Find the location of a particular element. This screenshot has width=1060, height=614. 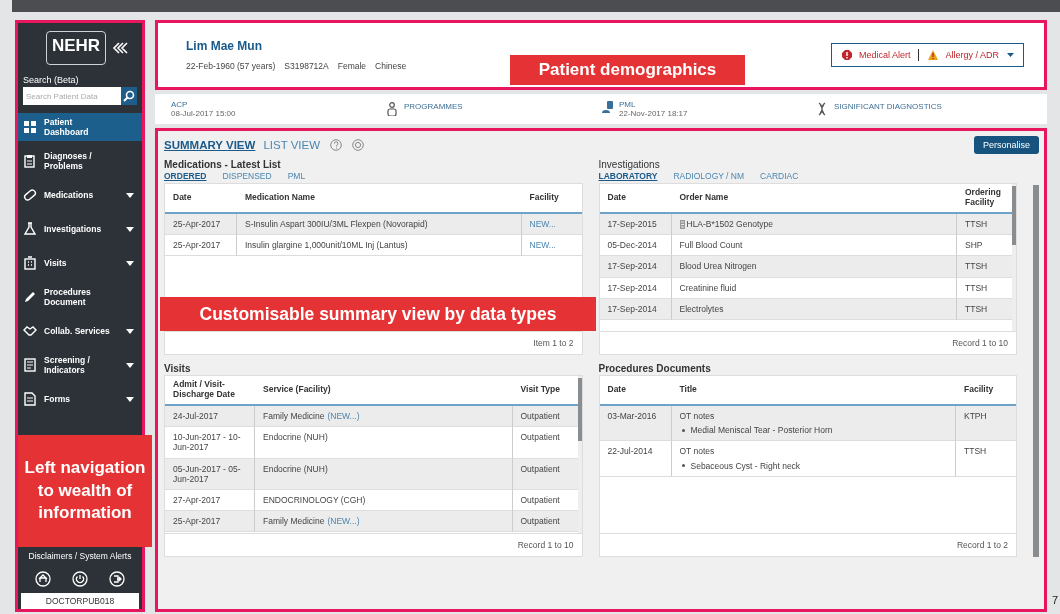

caret-icon is located at coordinates (1010, 55).